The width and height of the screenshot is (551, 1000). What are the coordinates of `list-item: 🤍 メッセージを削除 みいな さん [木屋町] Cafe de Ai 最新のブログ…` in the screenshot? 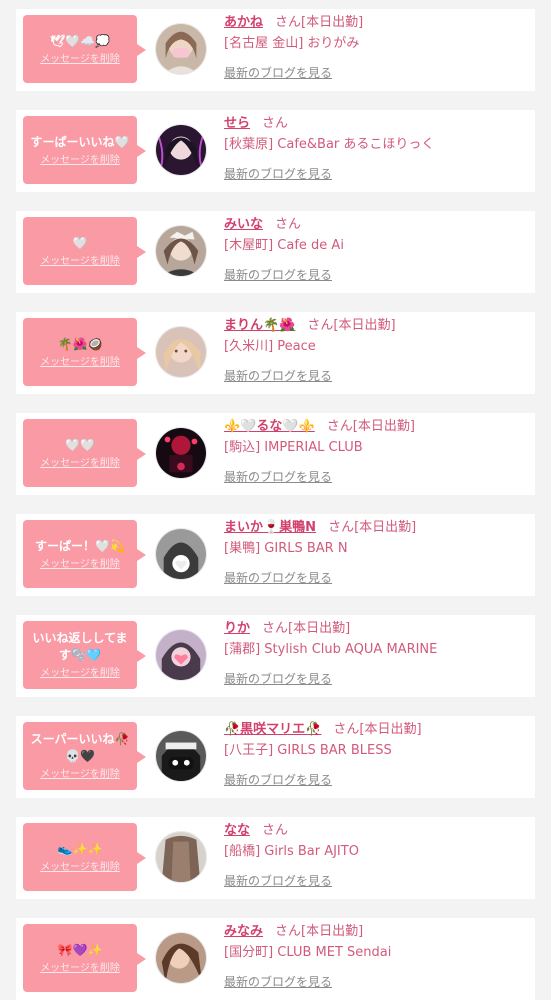 It's located at (275, 252).